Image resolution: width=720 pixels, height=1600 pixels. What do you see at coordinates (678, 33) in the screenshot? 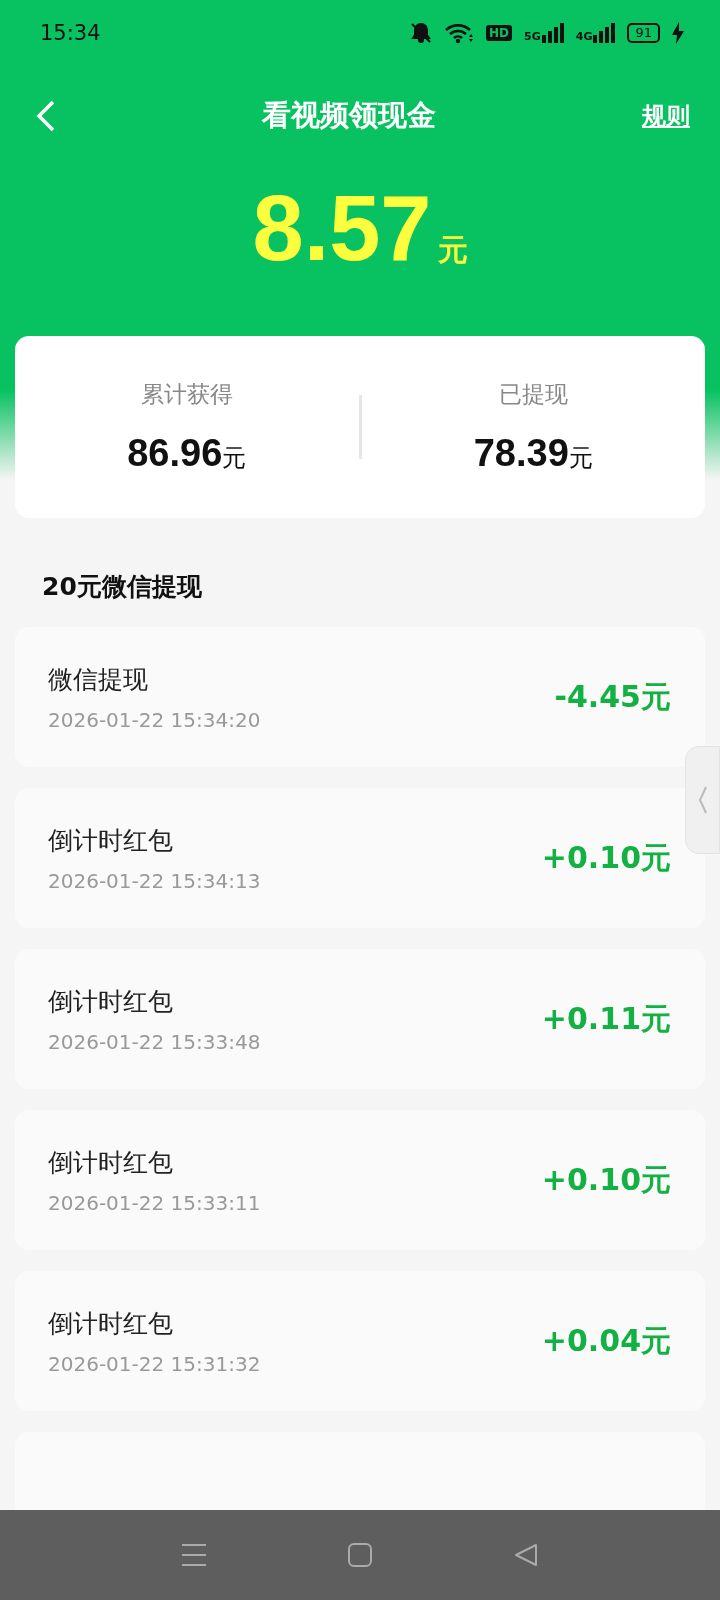
I see `charging-icon` at bounding box center [678, 33].